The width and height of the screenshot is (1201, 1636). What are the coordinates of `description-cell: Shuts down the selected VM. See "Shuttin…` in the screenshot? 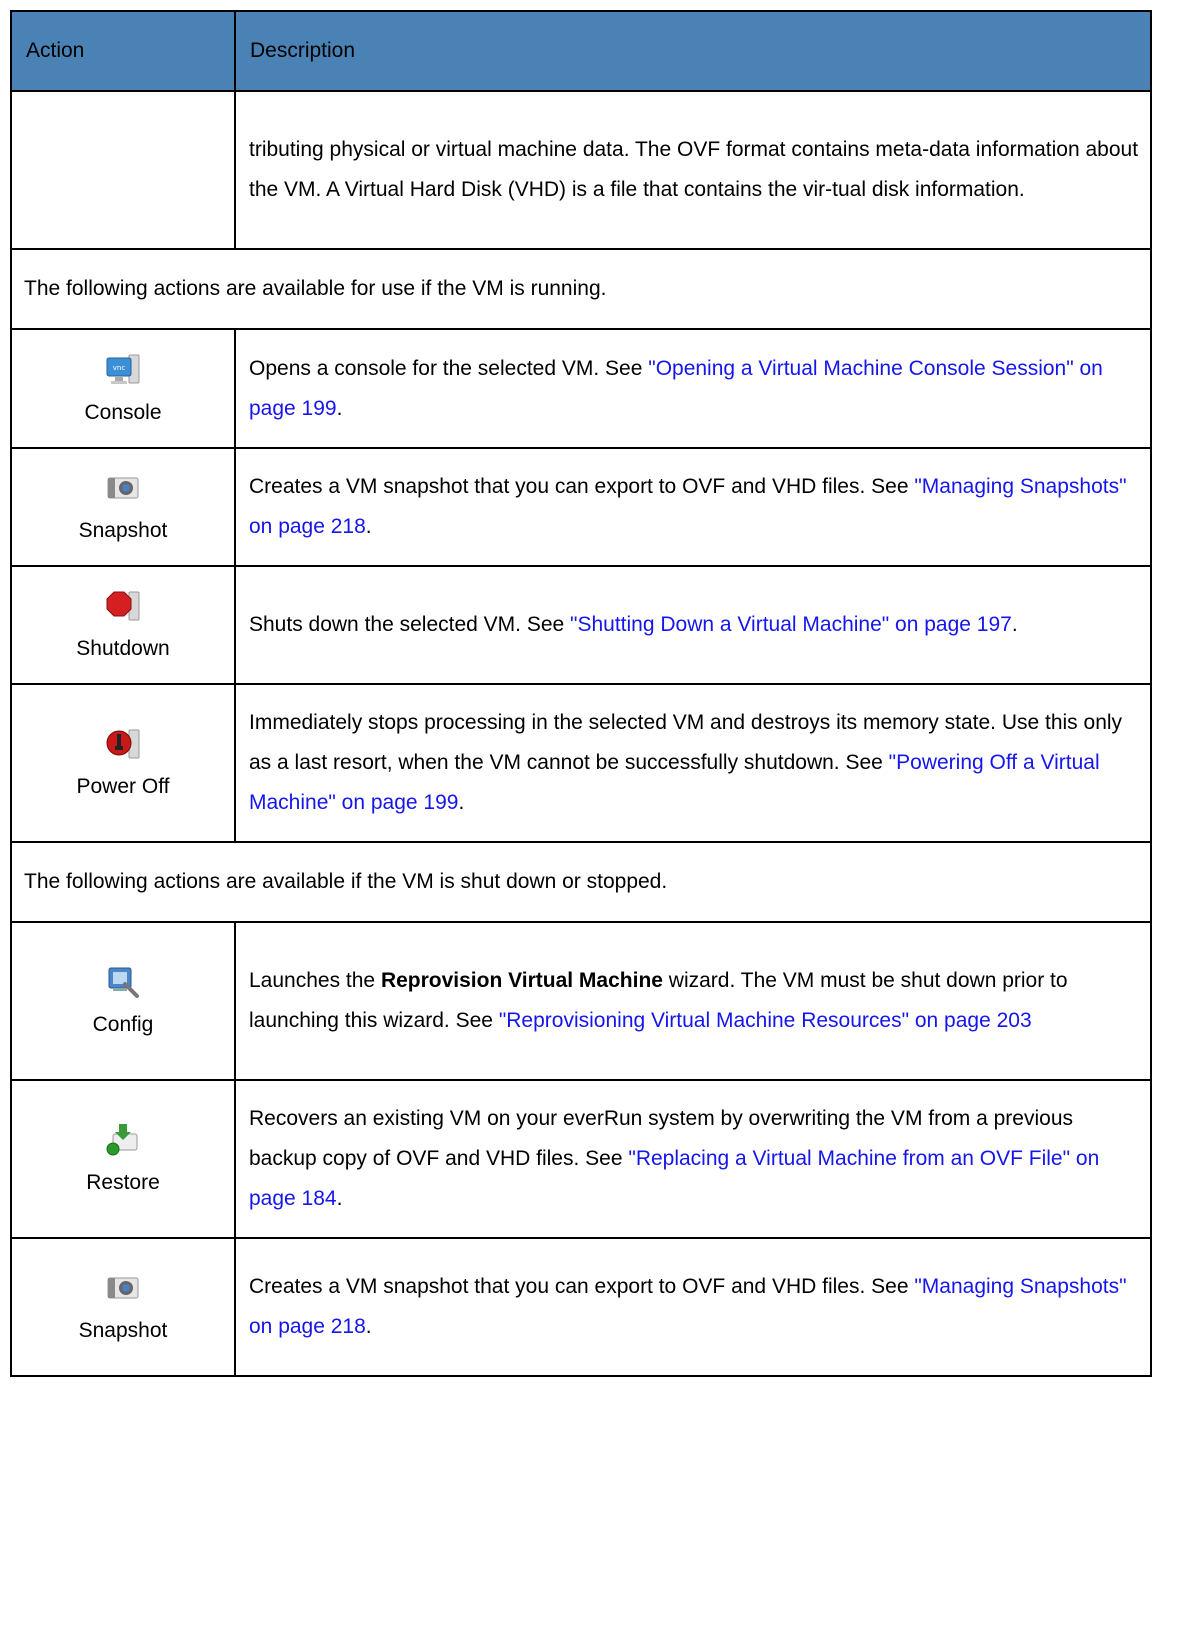 It's located at (693, 625).